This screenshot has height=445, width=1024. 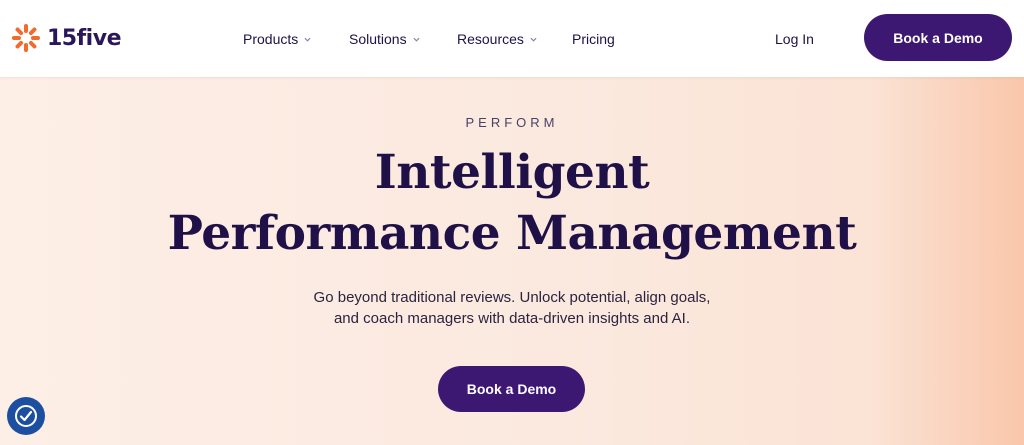 I want to click on nav-item-products: Products, so click(x=277, y=39).